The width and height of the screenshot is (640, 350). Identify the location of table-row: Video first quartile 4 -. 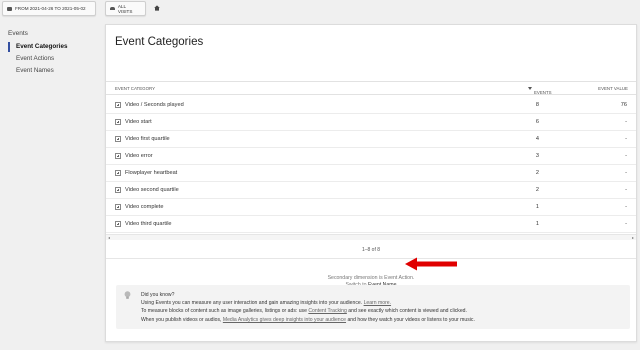
(371, 139).